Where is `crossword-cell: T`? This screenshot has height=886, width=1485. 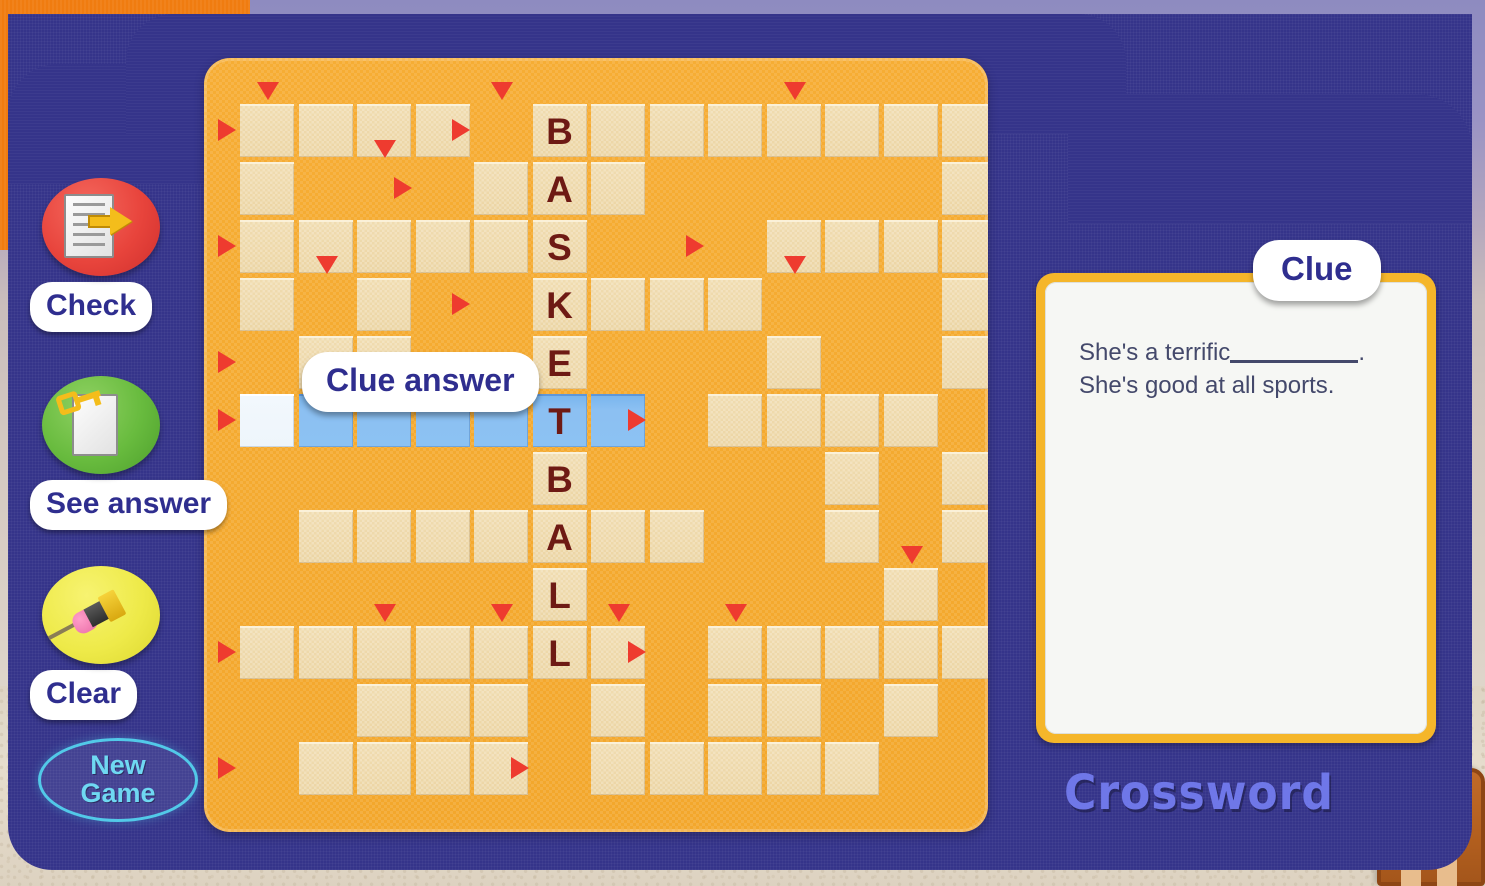
crossword-cell: T is located at coordinates (559, 420).